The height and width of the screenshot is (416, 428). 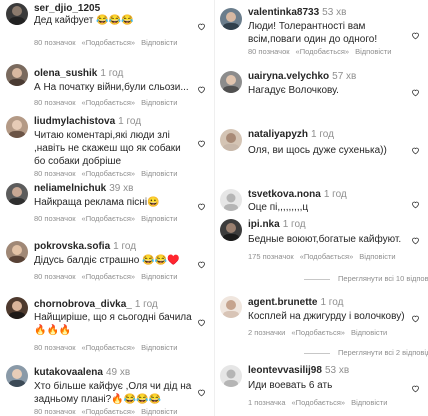 What do you see at coordinates (383, 278) in the screenshot?
I see `view-replies-label: Переглянути всі 10 відповідей` at bounding box center [383, 278].